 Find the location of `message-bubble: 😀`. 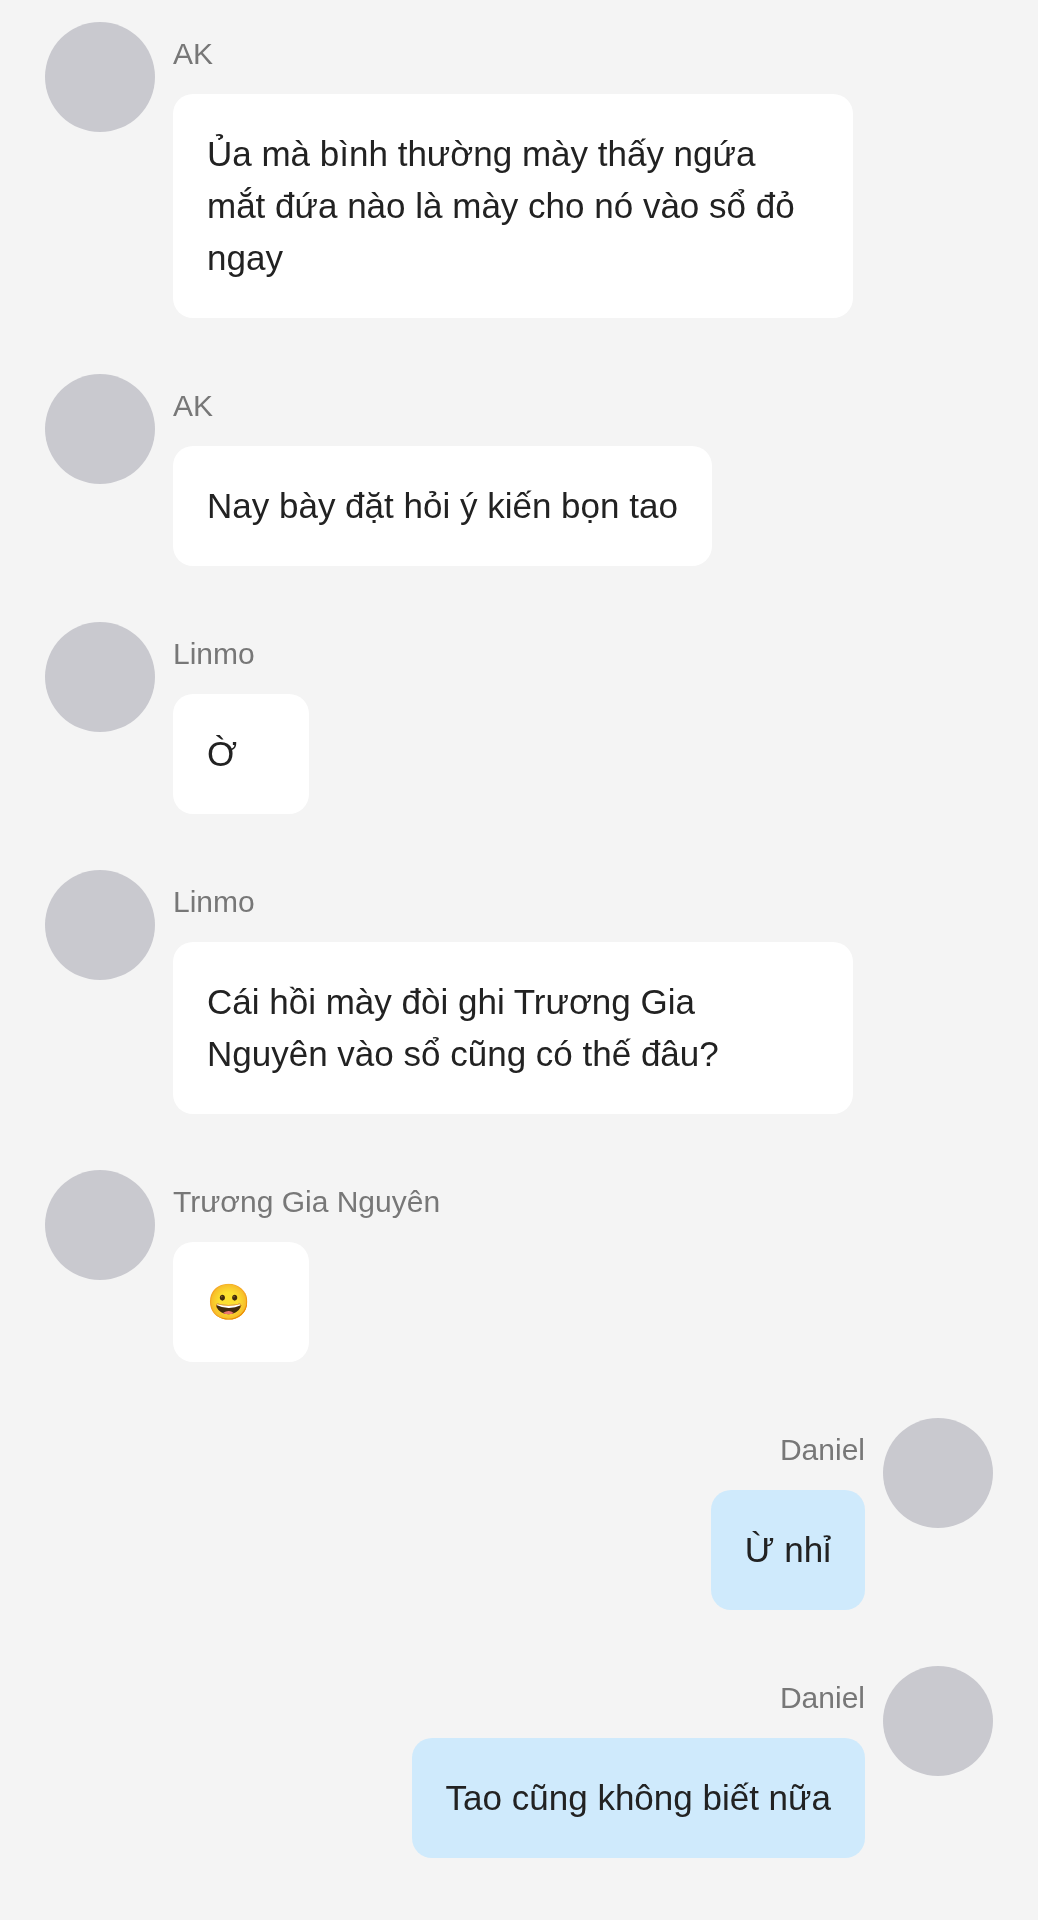

message-bubble: 😀 is located at coordinates (241, 1302).